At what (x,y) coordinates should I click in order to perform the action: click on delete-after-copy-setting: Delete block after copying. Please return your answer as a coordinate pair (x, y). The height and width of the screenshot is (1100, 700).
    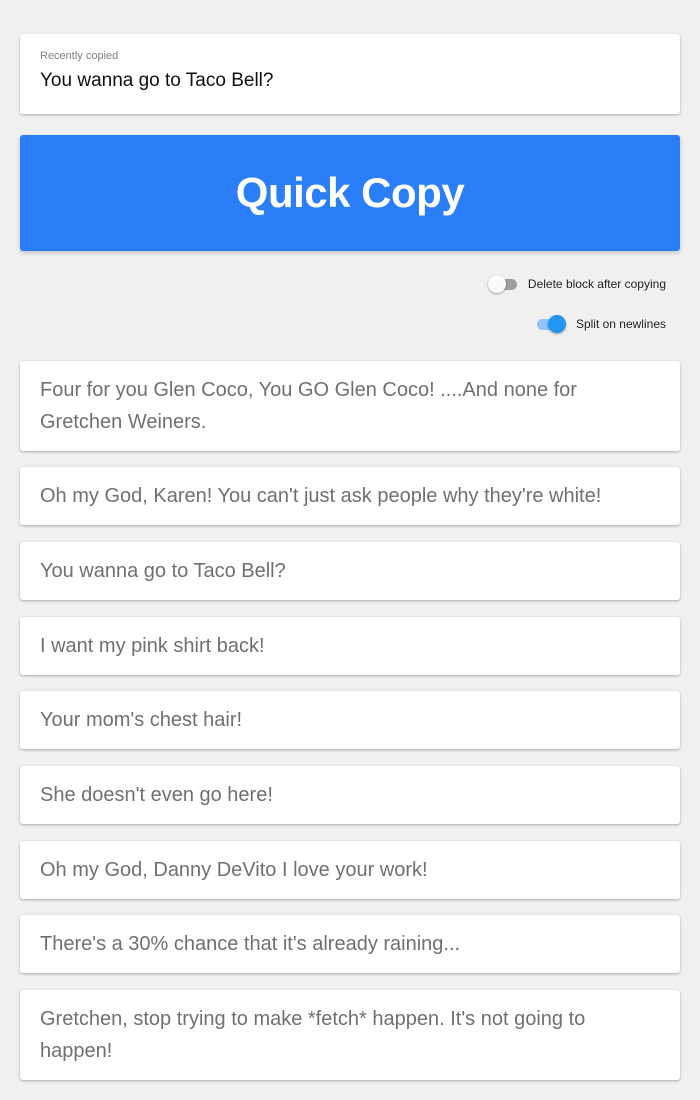
    Looking at the image, I should click on (576, 284).